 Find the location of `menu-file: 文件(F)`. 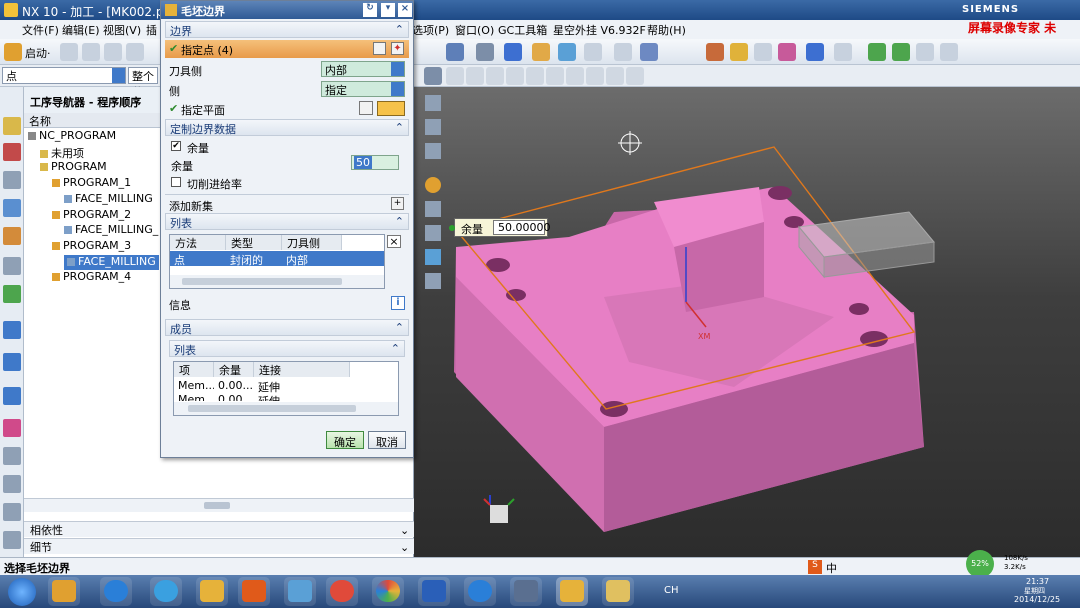

menu-file: 文件(F) is located at coordinates (40, 30).